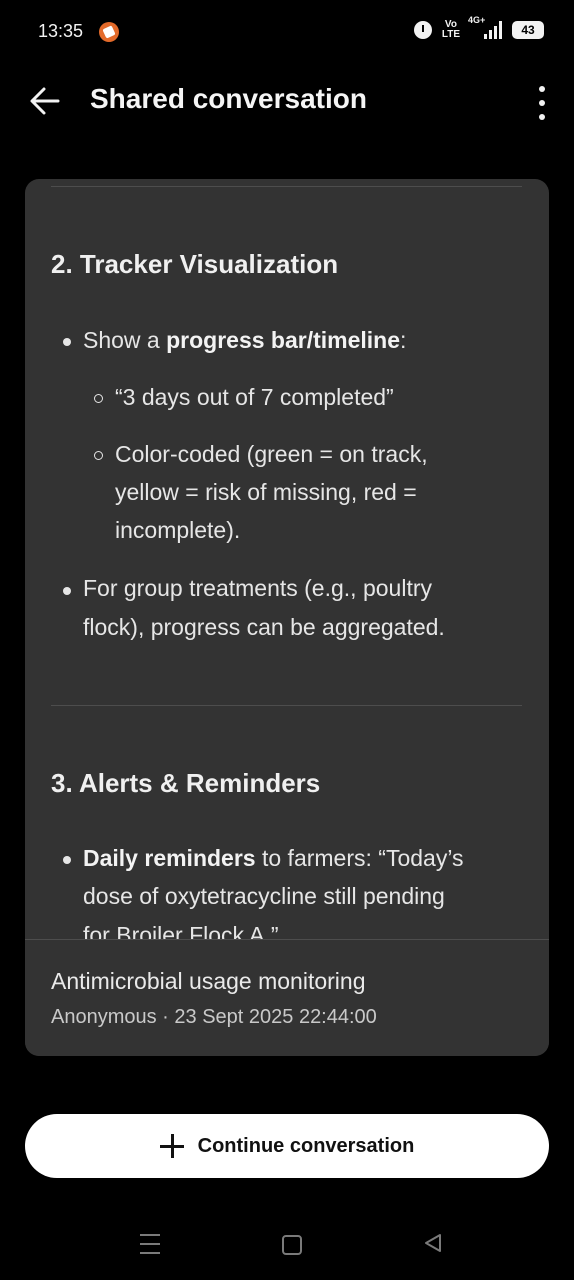 The height and width of the screenshot is (1280, 574). What do you see at coordinates (264, 896) in the screenshot?
I see `bullet-text: dose of oxytetracycline still pending` at bounding box center [264, 896].